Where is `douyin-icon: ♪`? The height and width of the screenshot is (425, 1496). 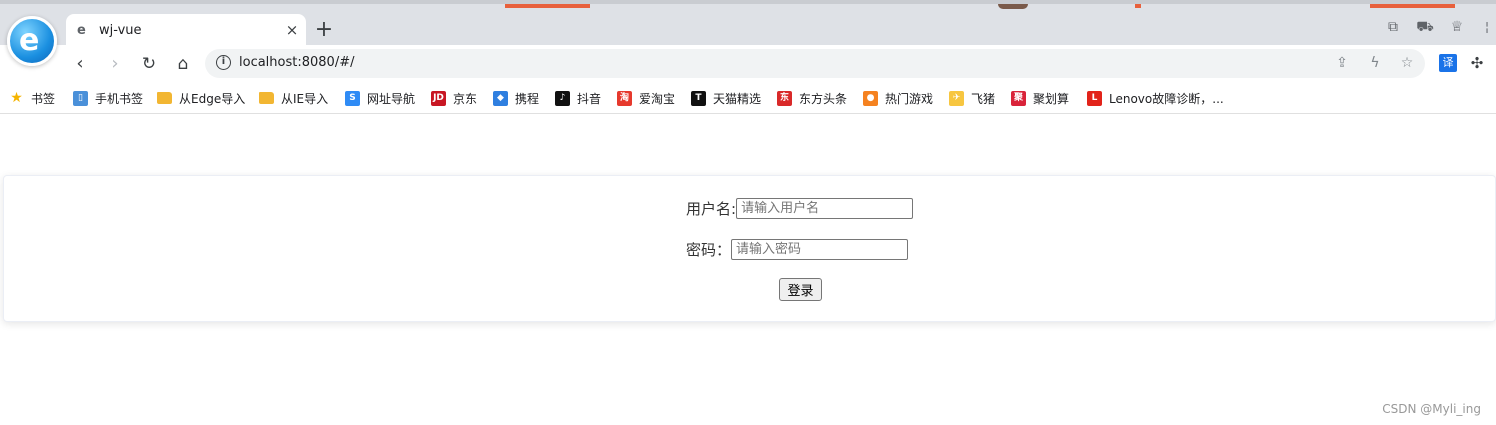 douyin-icon: ♪ is located at coordinates (562, 98).